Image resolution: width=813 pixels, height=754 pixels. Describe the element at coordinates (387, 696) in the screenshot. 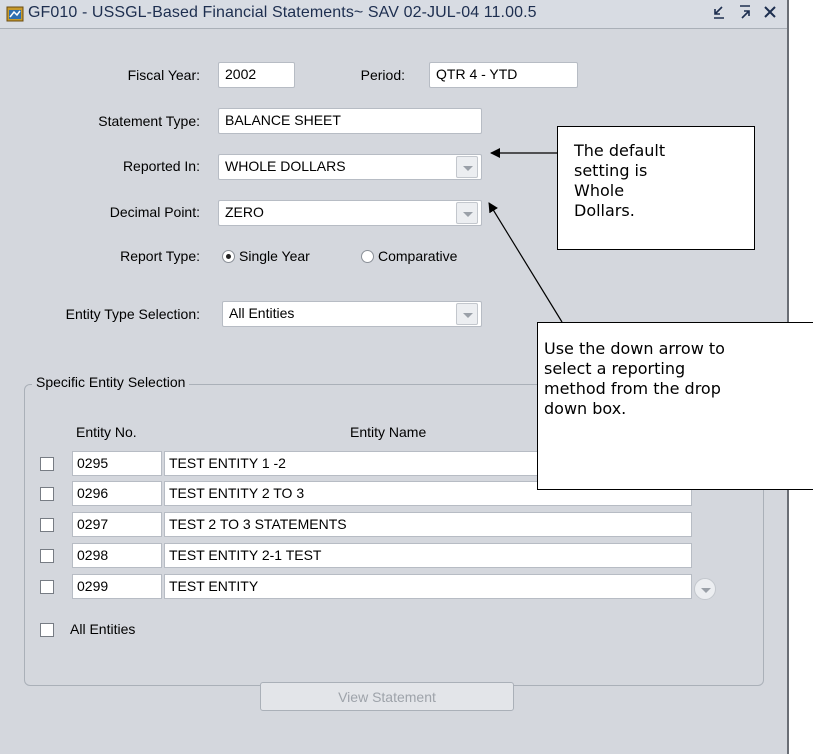

I see `view-statement-button: View Statement` at that location.